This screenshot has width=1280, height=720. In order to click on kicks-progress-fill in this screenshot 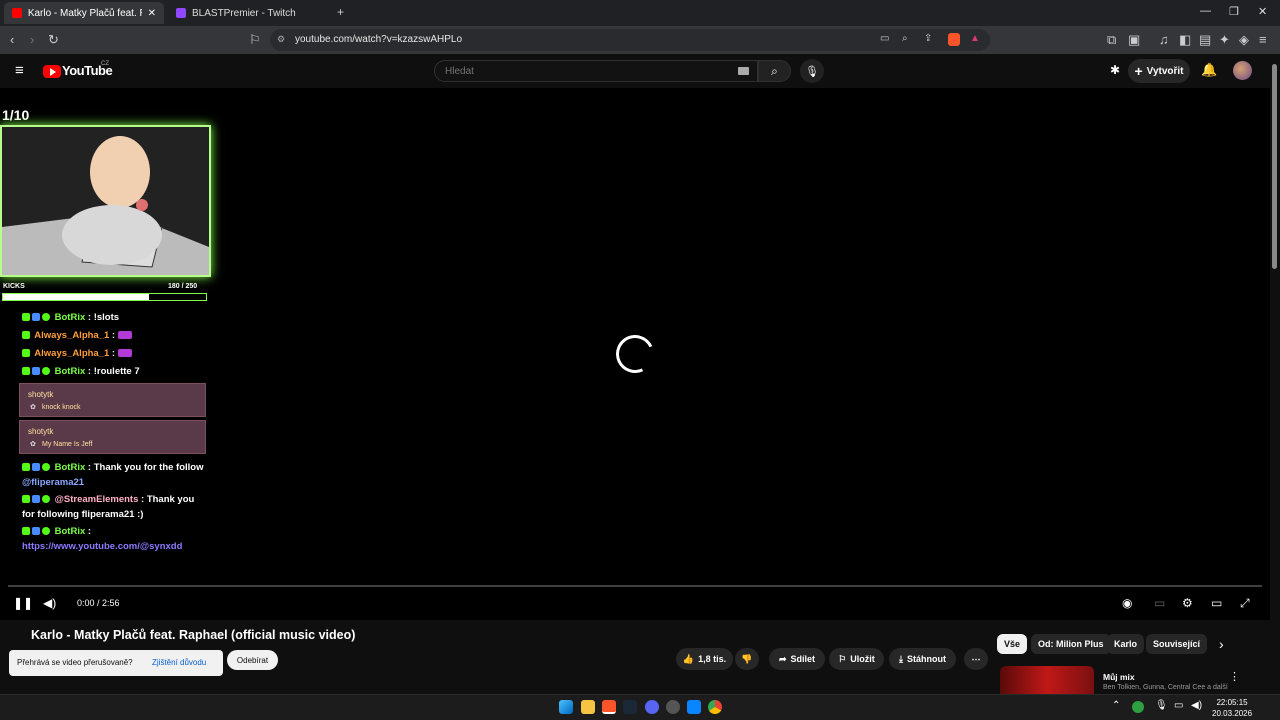, I will do `click(76, 297)`.